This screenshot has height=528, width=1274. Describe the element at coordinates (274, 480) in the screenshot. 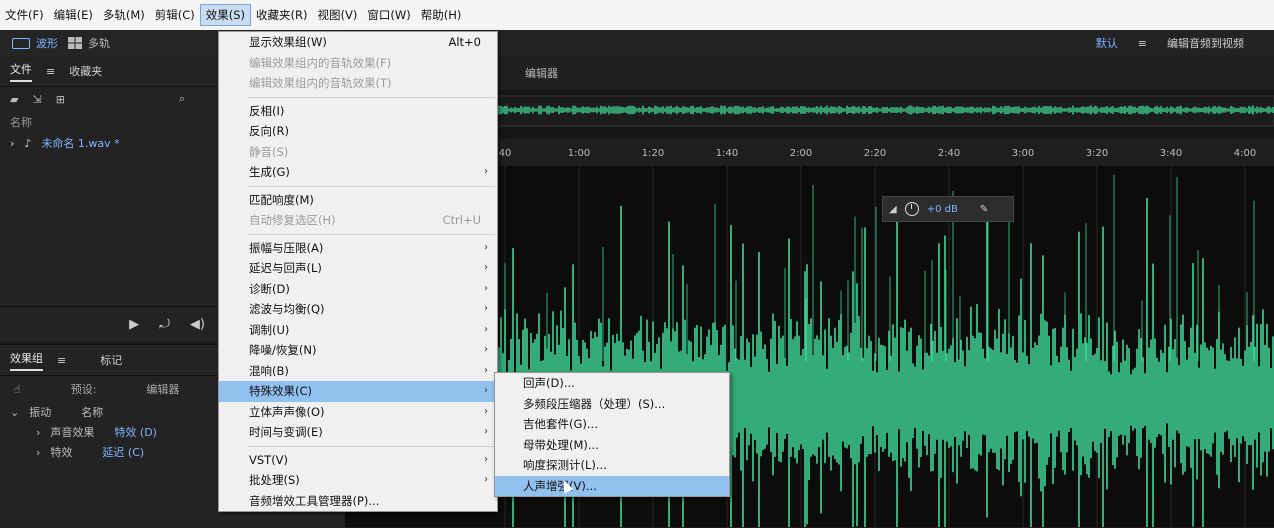

I see `menu-item-label: 批处理(S)` at that location.